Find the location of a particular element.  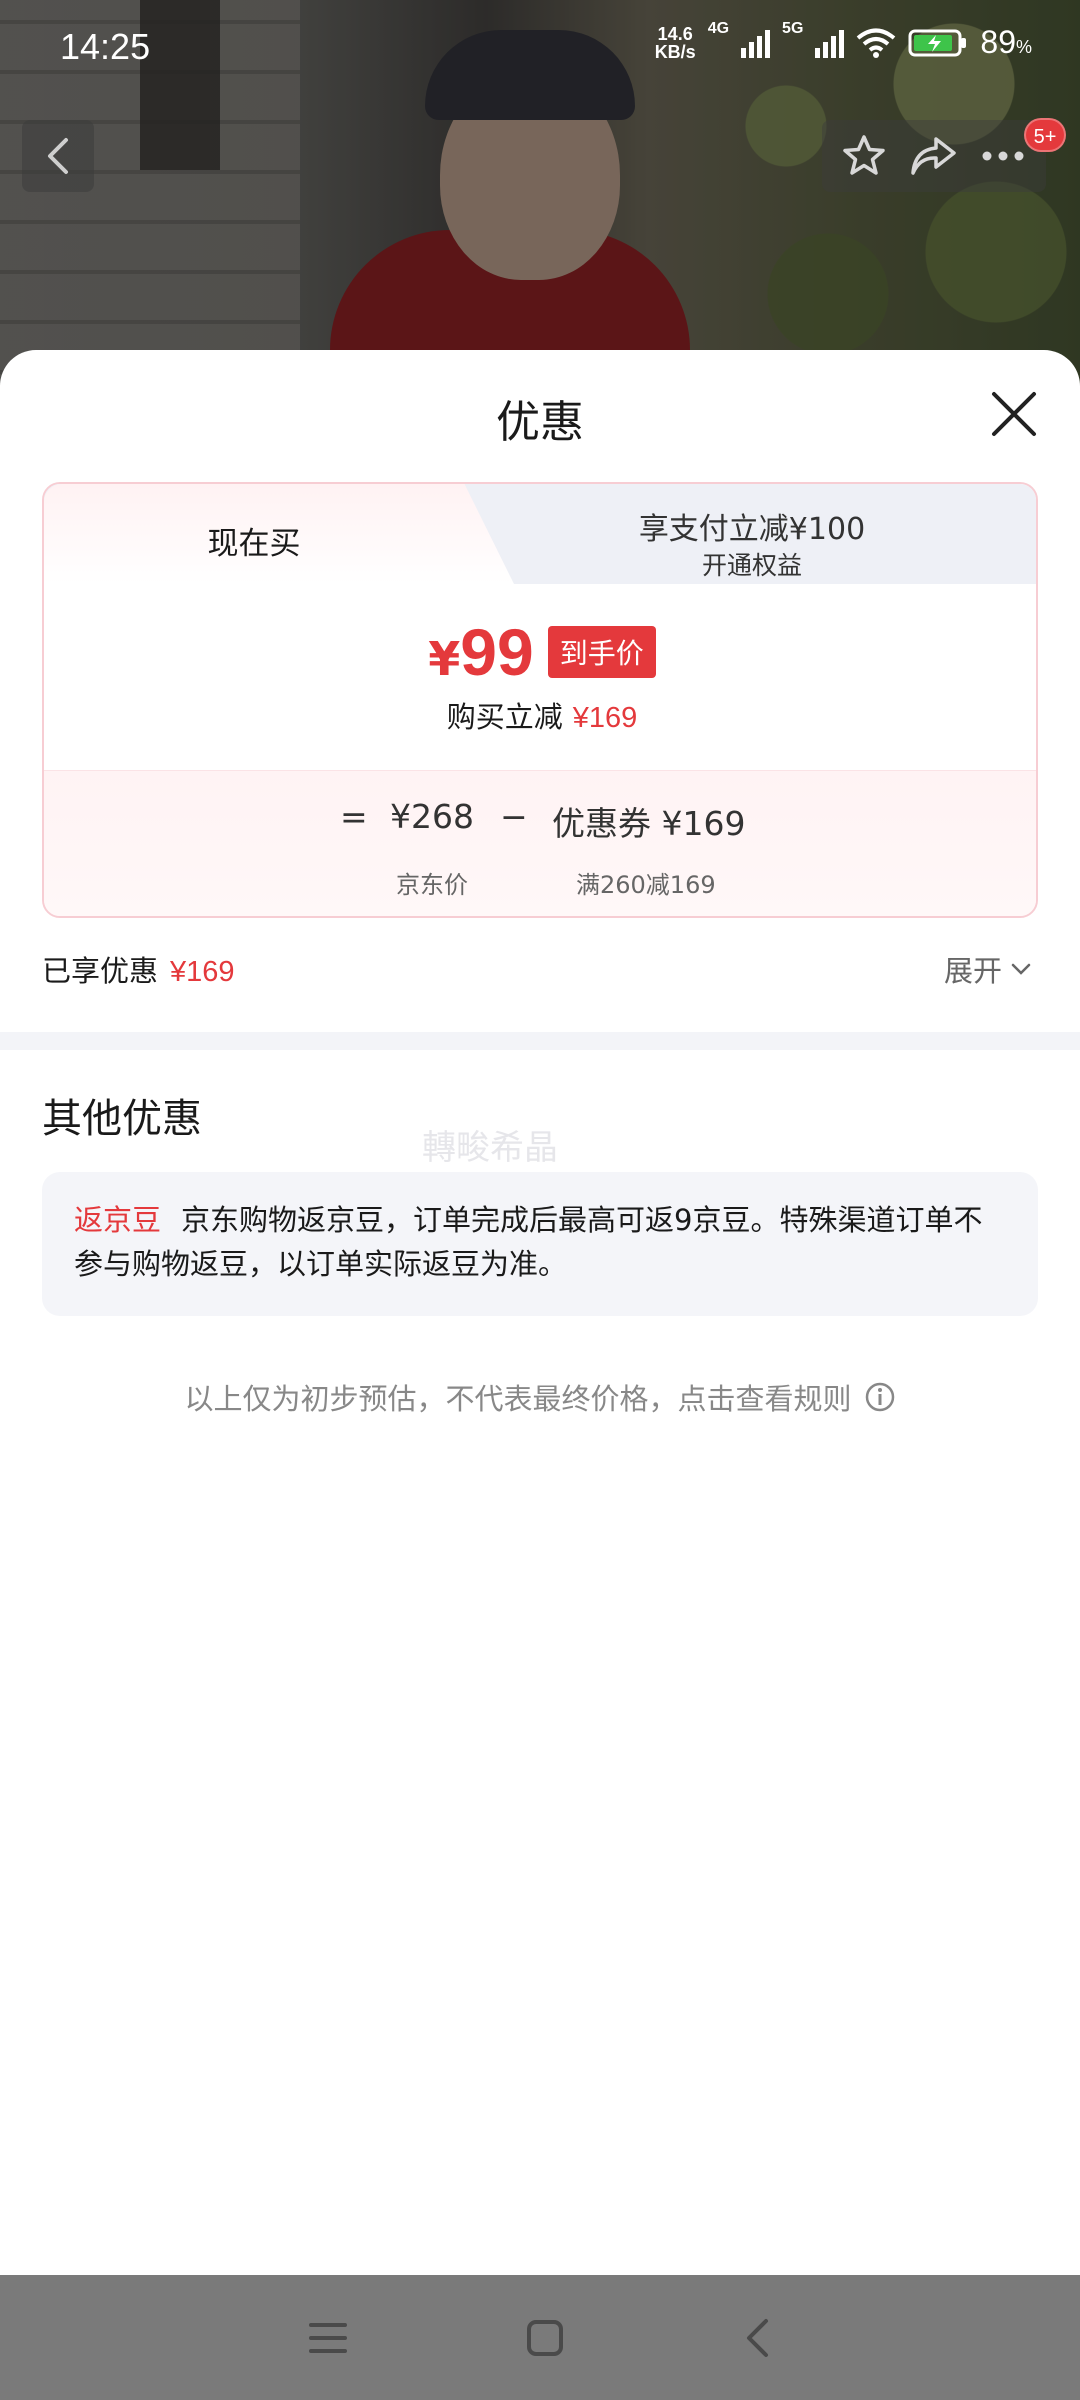

signal-type-2: 5G is located at coordinates (793, 28).